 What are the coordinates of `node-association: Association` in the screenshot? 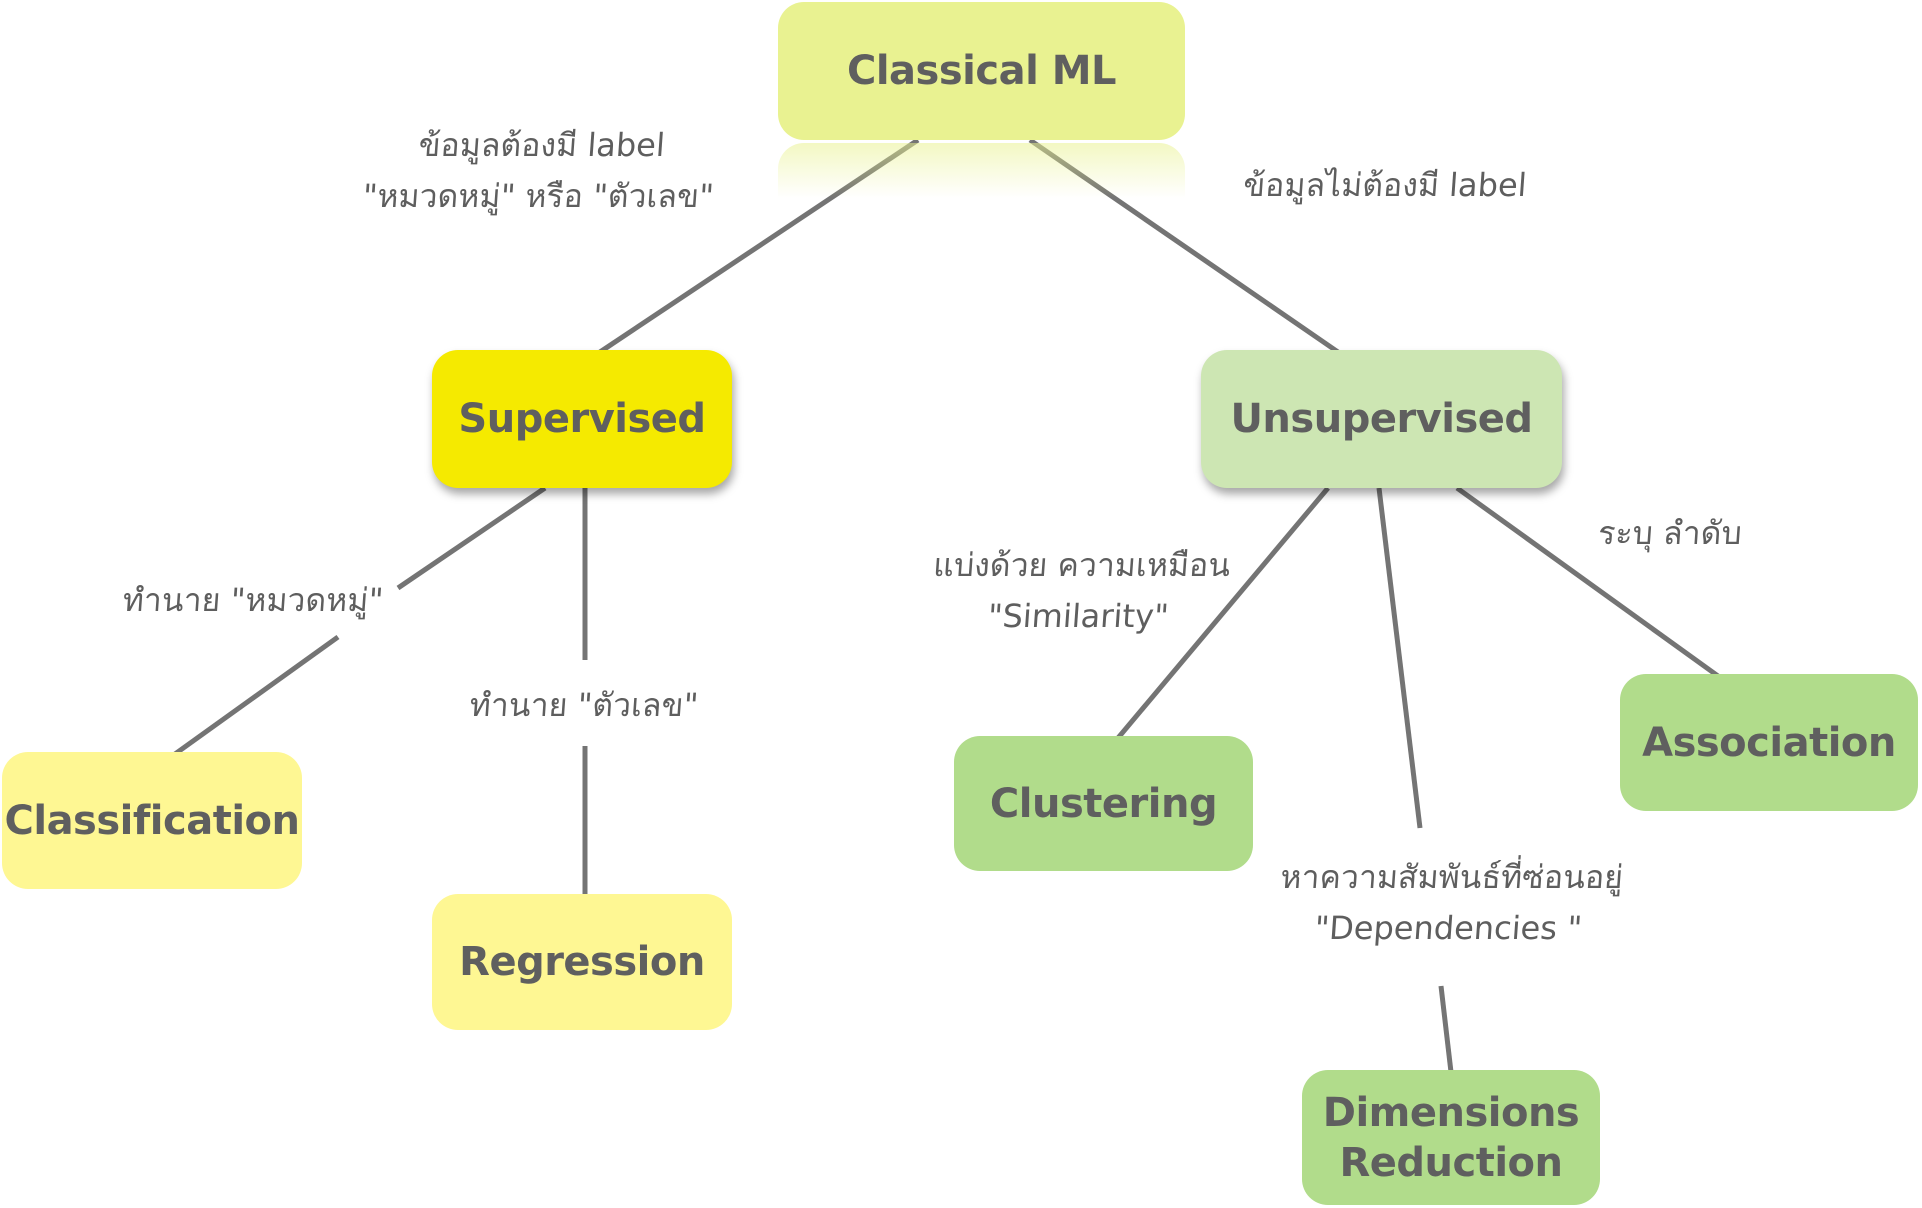 It's located at (1769, 742).